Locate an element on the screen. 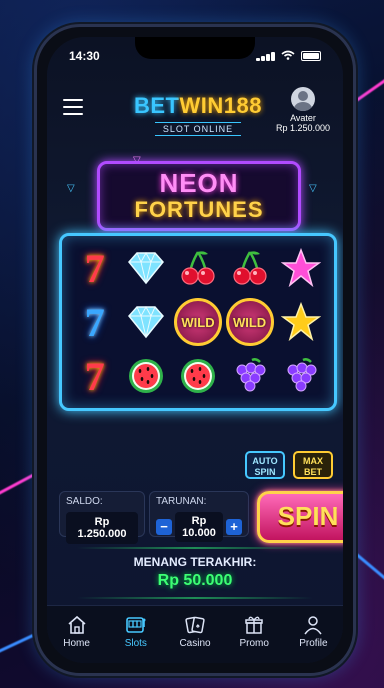 The height and width of the screenshot is (688, 384). last-win: MENANG TERAKHIR: Rp 50.000 is located at coordinates (195, 572).